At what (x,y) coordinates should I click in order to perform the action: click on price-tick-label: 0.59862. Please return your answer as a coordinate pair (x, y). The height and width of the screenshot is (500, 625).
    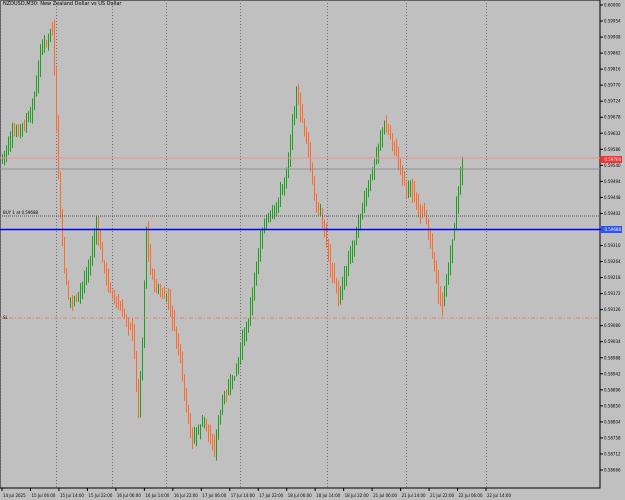
    Looking at the image, I should click on (612, 53).